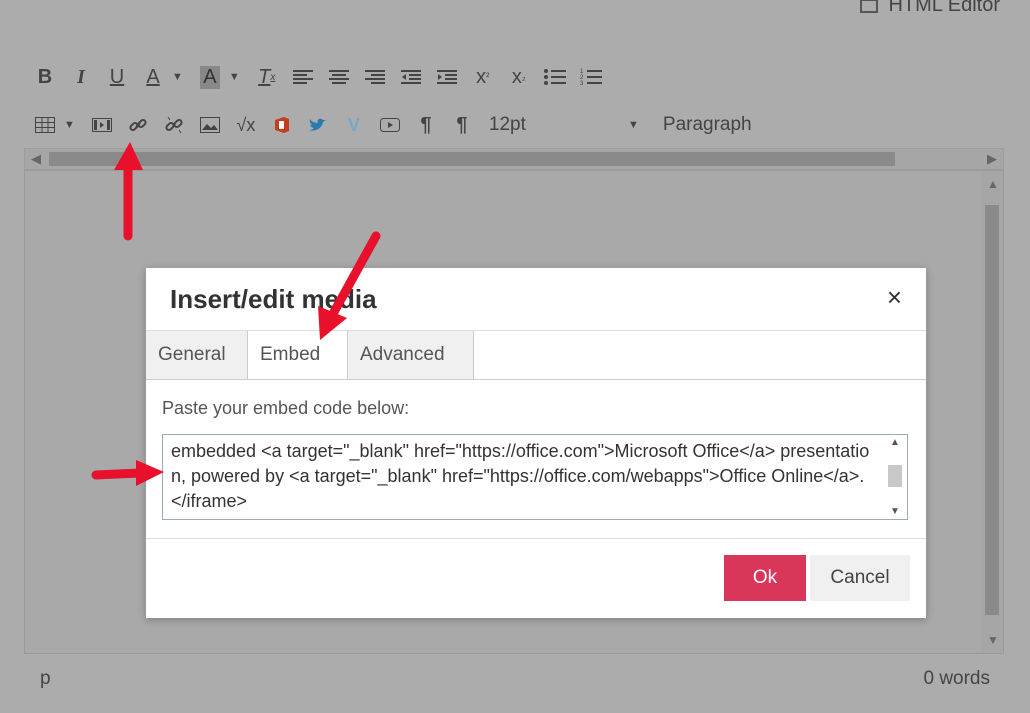  What do you see at coordinates (354, 125) in the screenshot?
I see `vimeo-icon: V` at bounding box center [354, 125].